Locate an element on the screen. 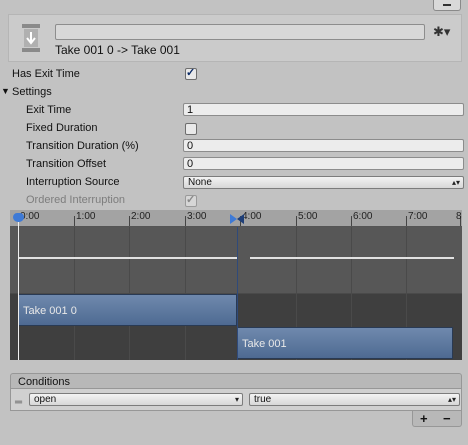  transition-icon is located at coordinates (31, 38).